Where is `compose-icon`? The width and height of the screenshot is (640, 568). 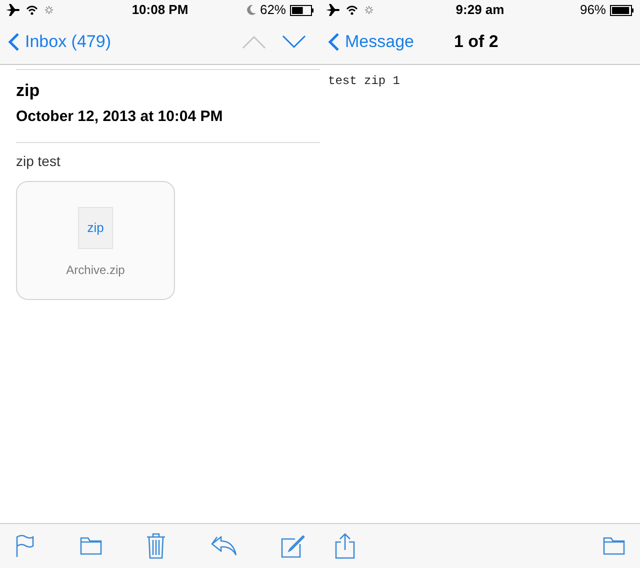
compose-icon is located at coordinates (293, 546).